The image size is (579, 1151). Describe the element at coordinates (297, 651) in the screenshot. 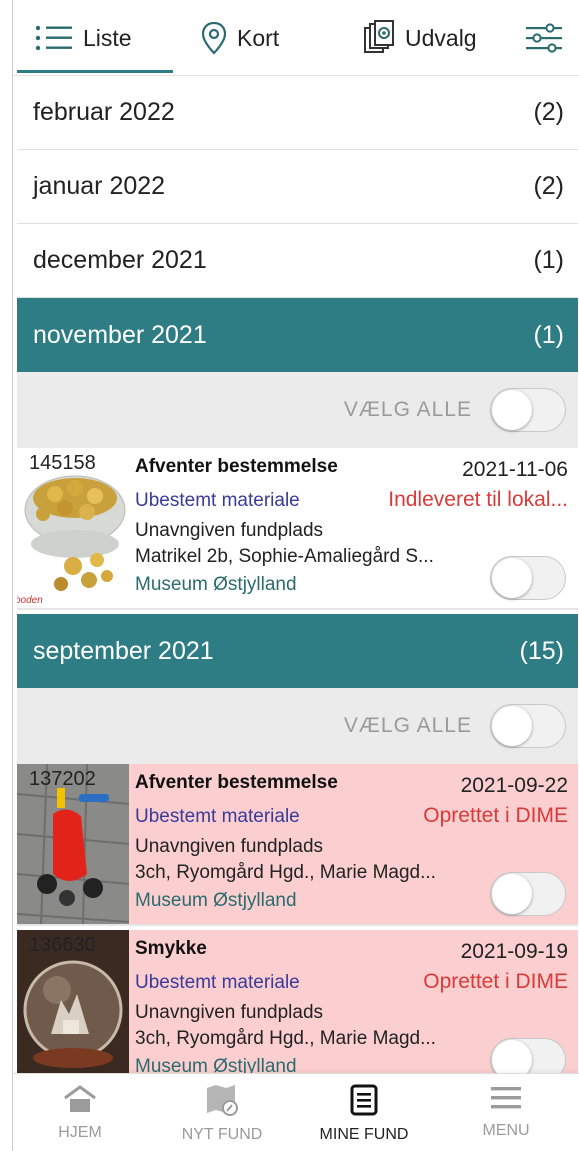

I see `month-row-september-2021: september 2021 (15)` at that location.